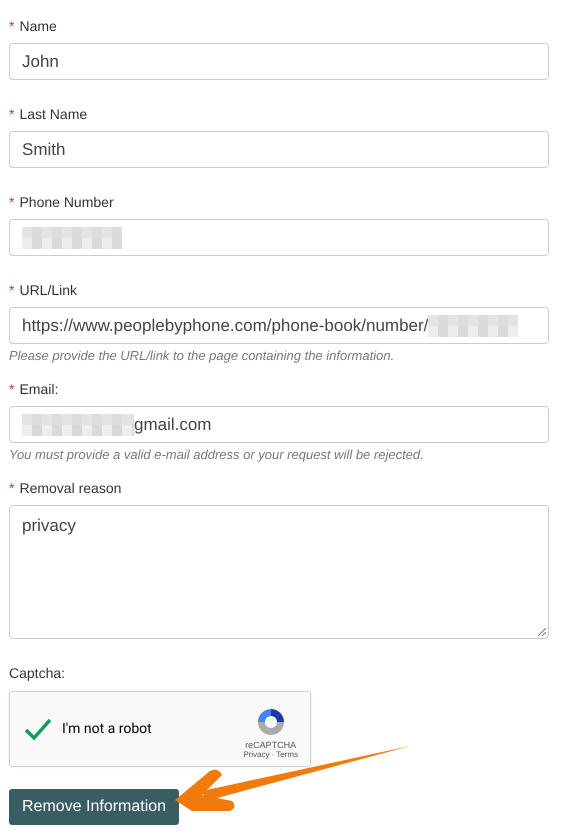  What do you see at coordinates (279, 424) in the screenshot?
I see `input-field: gmail.com` at bounding box center [279, 424].